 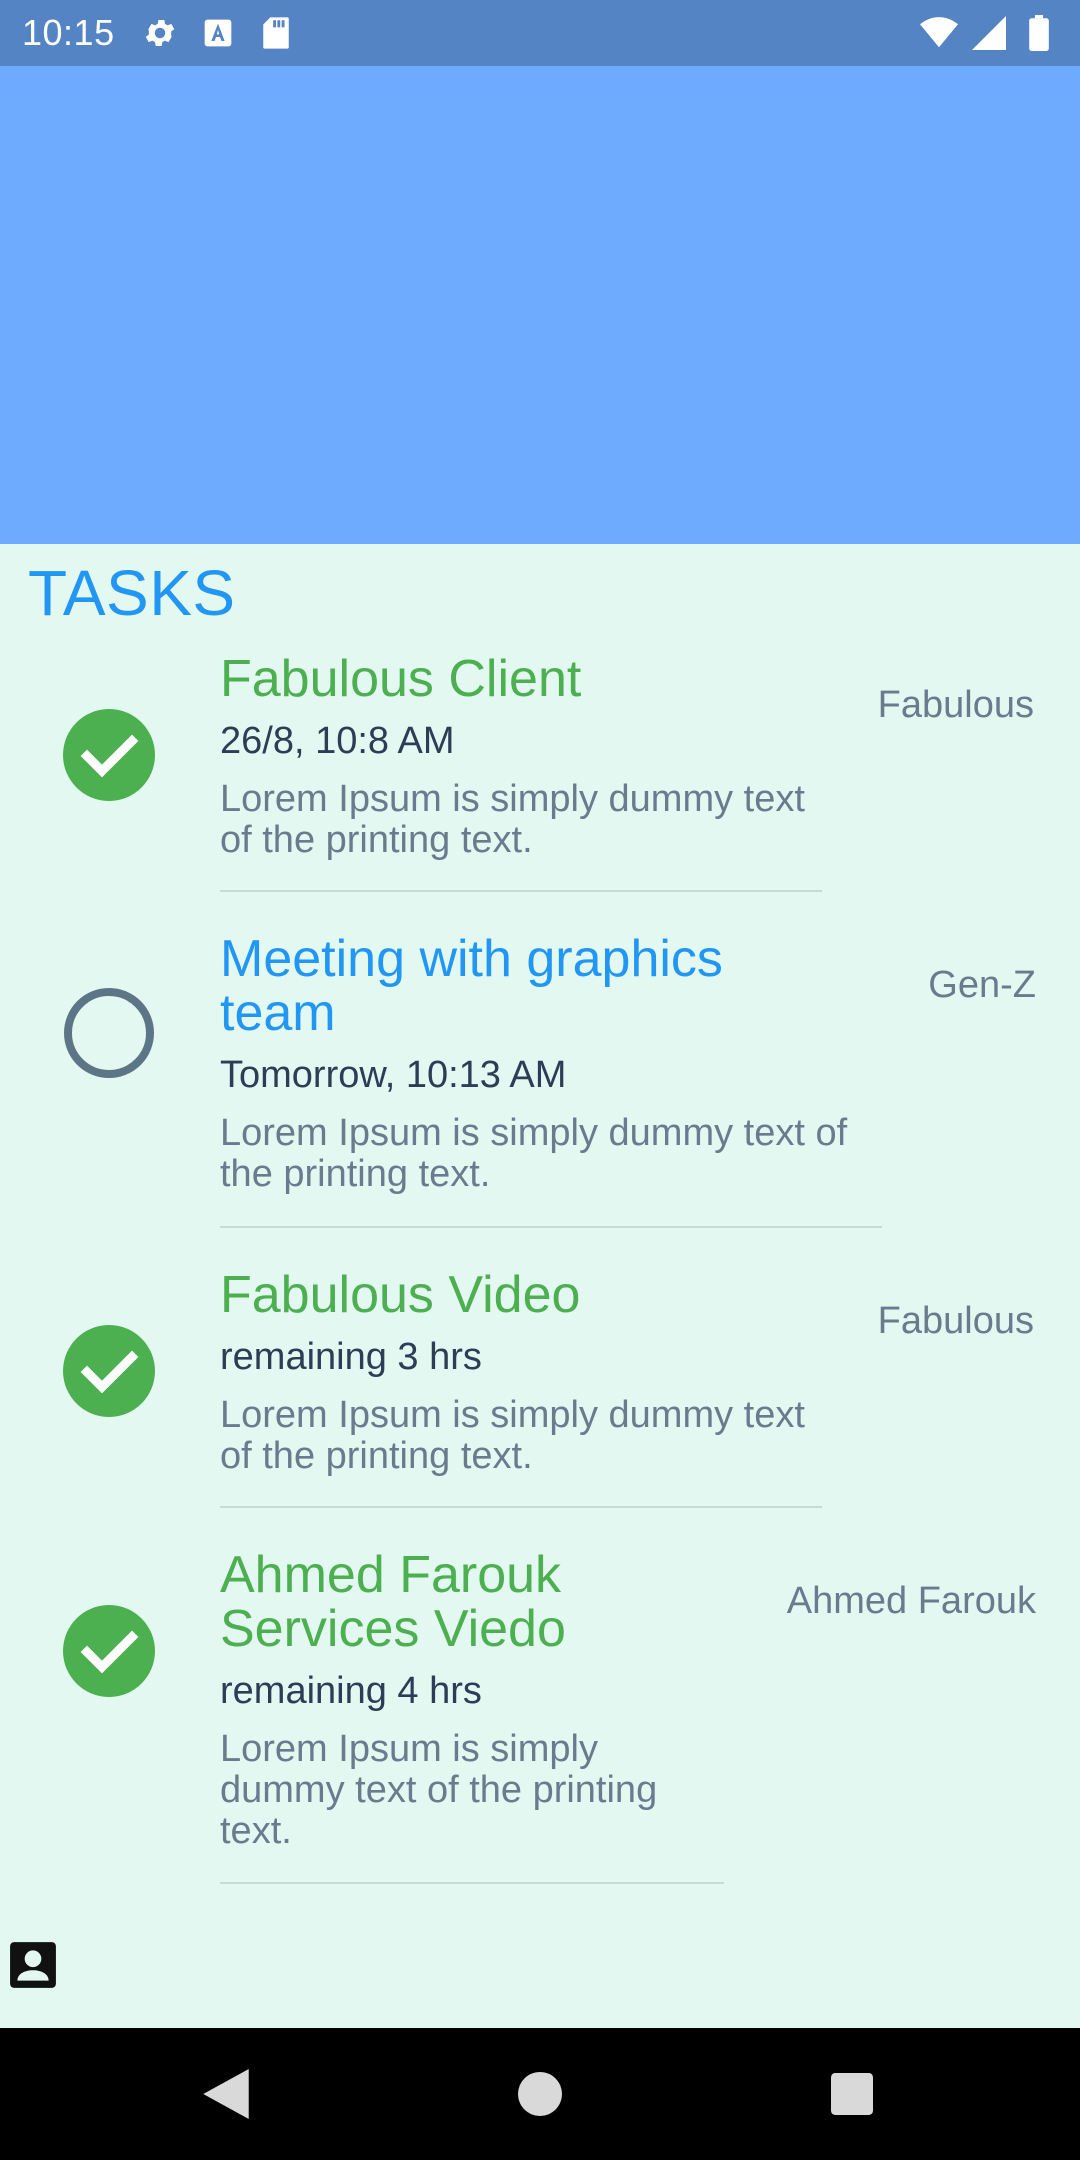 What do you see at coordinates (160, 33) in the screenshot?
I see `gear-icon` at bounding box center [160, 33].